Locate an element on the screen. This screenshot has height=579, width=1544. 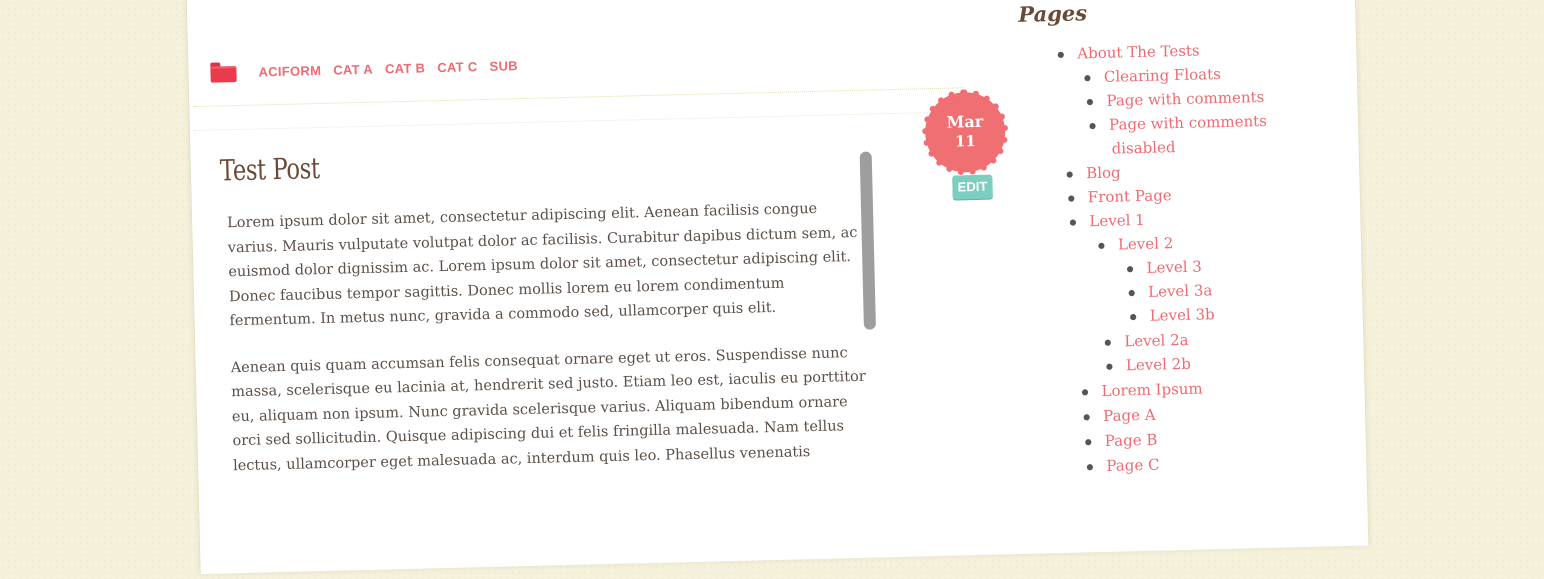
nav-link-cat-c: CAT C is located at coordinates (457, 67).